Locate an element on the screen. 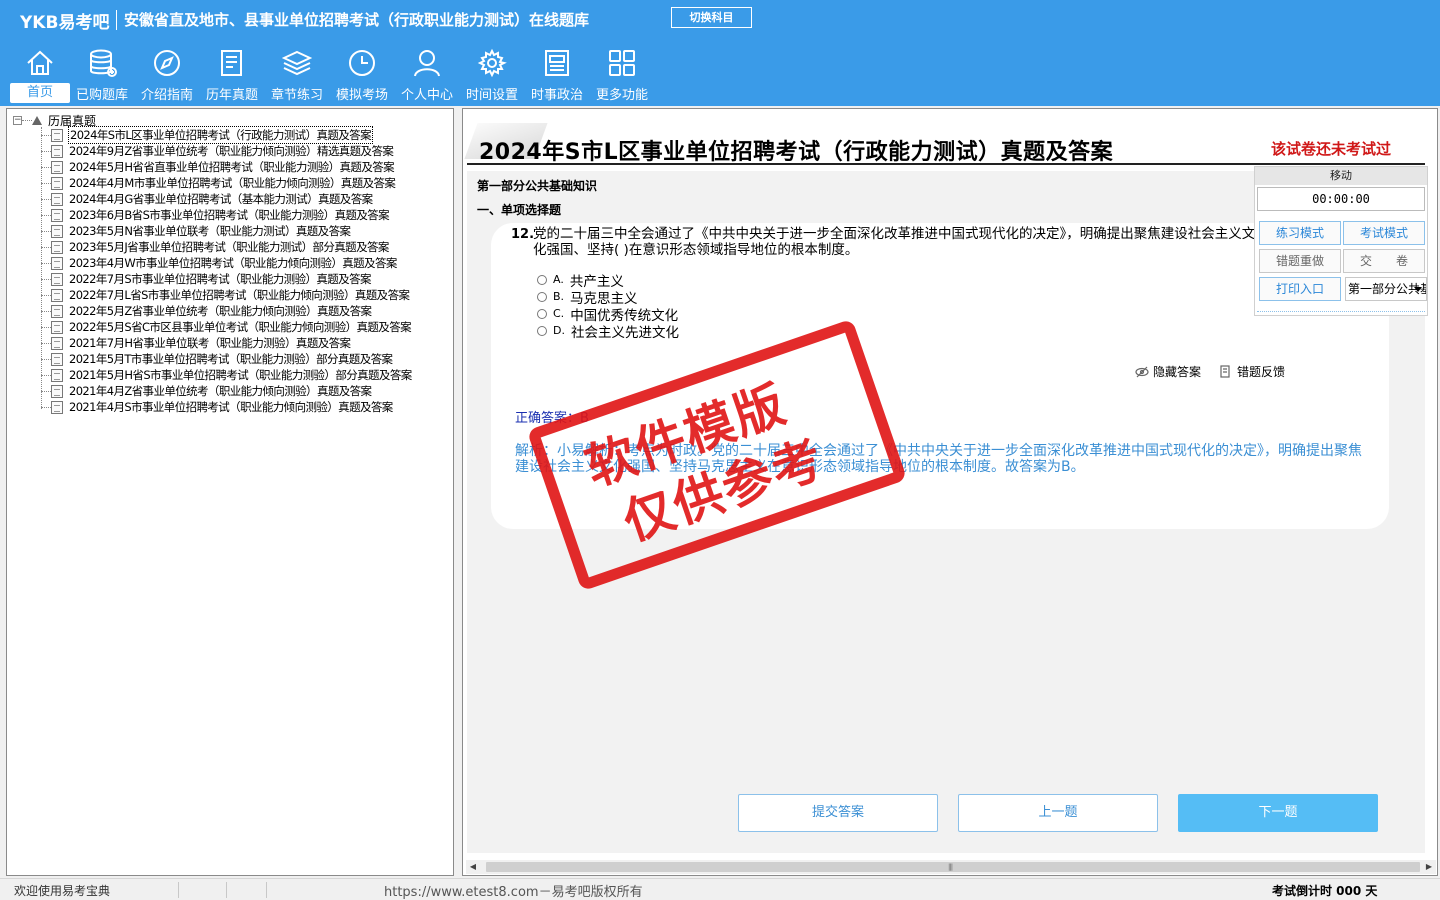 The width and height of the screenshot is (1440, 900). nav-past-papers: 历年真题 is located at coordinates (232, 75).